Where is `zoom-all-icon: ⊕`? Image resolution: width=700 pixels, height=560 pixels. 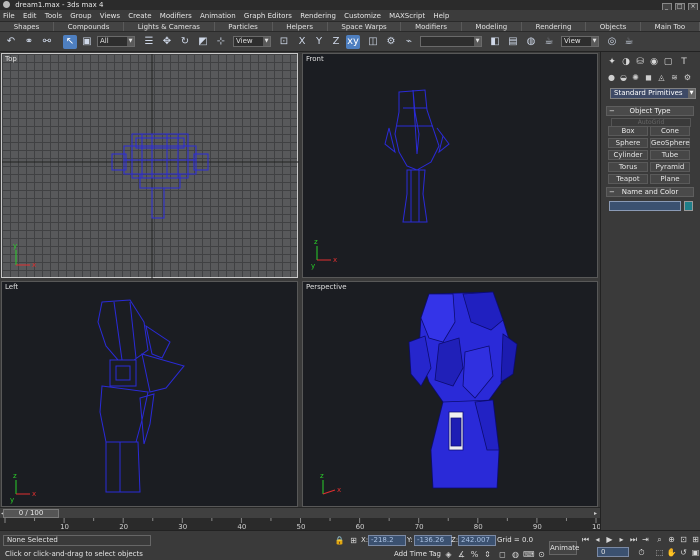 zoom-all-icon: ⊕ is located at coordinates (671, 539).